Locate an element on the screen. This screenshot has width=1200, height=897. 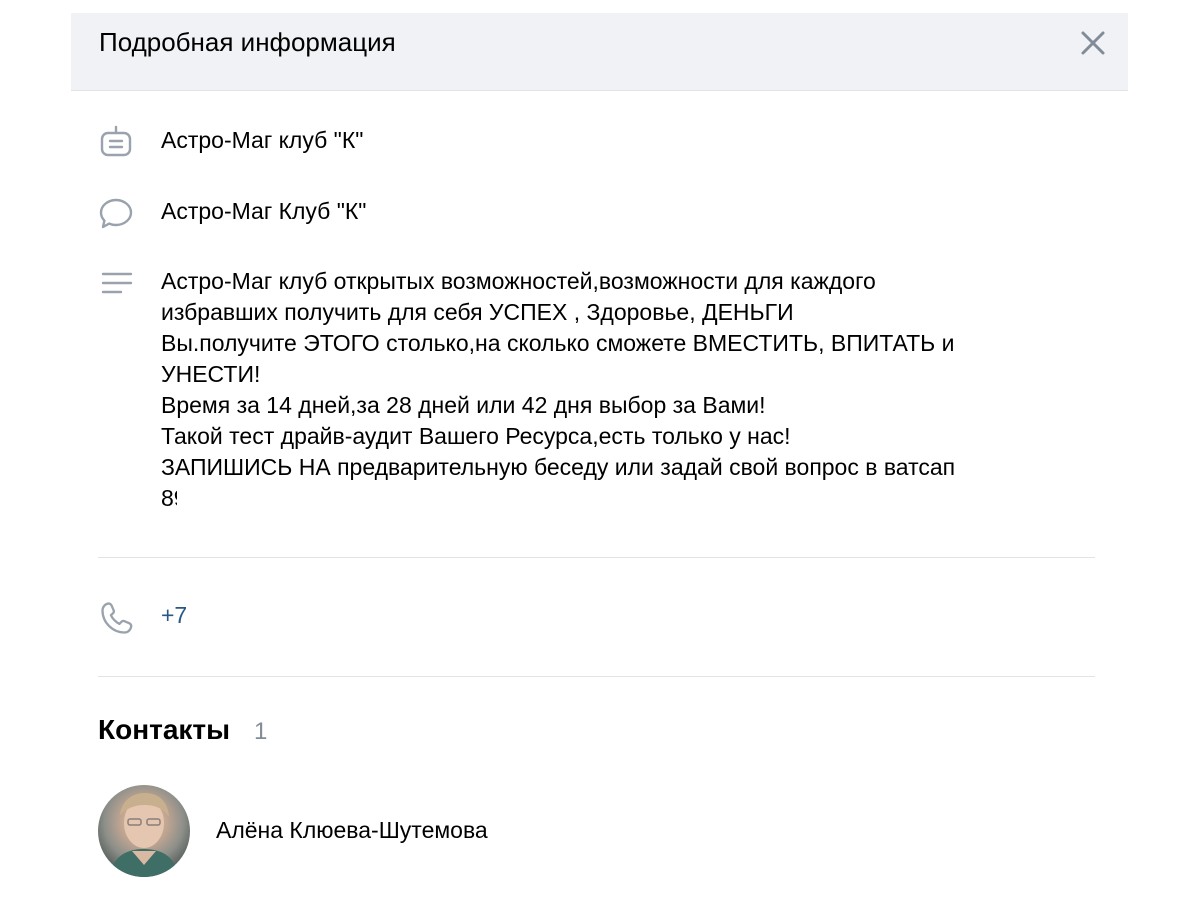
contacts-title: Контакты is located at coordinates (164, 729).